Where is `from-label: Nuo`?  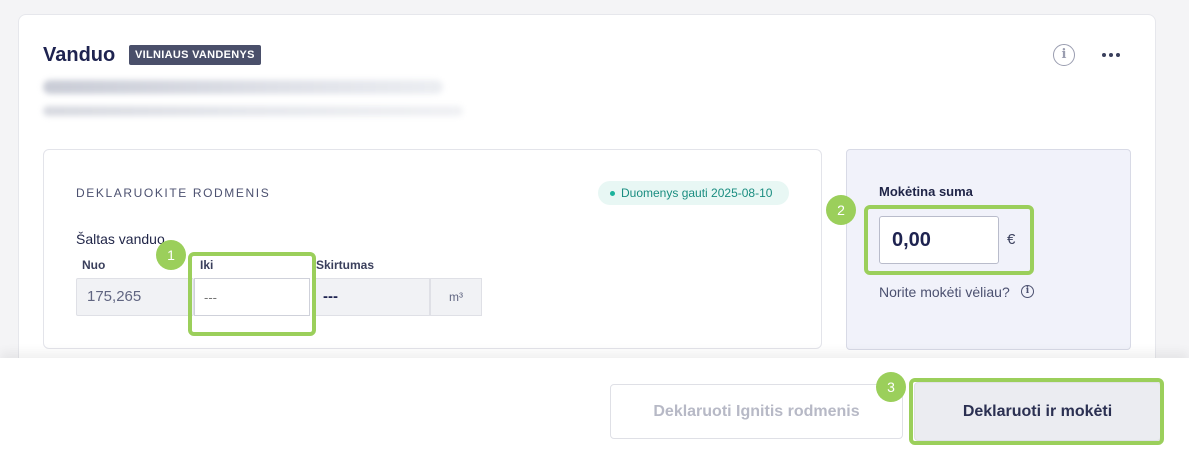
from-label: Nuo is located at coordinates (94, 265).